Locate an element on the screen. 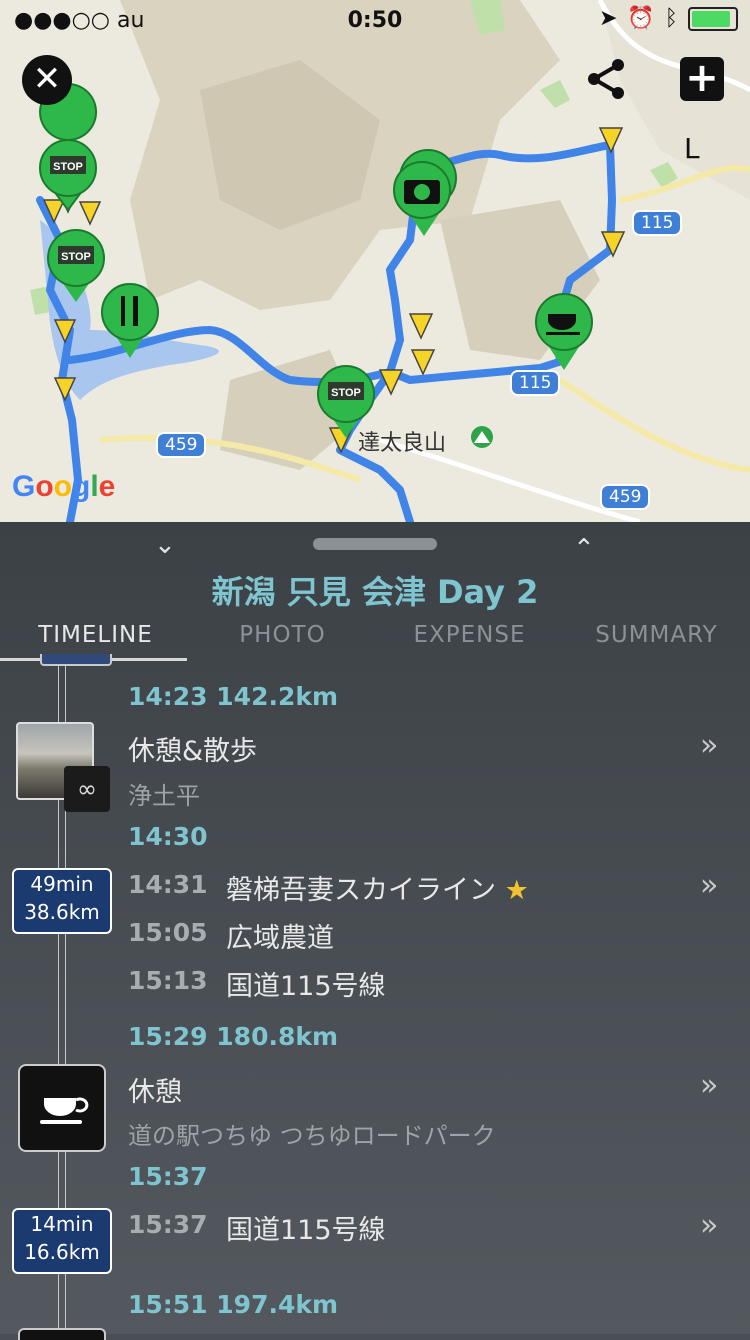 This screenshot has width=750, height=1340. road-name-text: 磐梯吾妻スカイライン is located at coordinates (361, 890).